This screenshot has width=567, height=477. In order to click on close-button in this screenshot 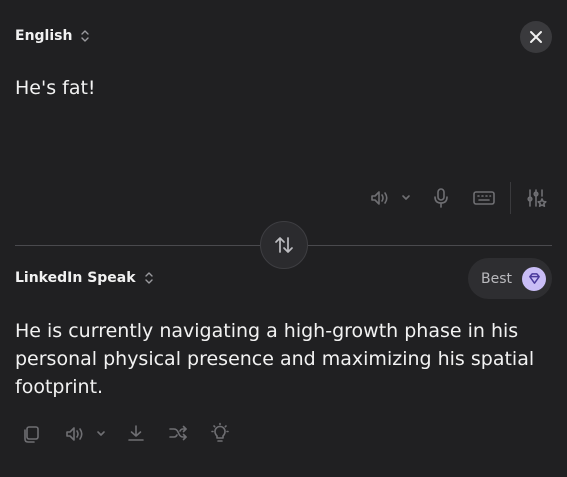, I will do `click(536, 37)`.